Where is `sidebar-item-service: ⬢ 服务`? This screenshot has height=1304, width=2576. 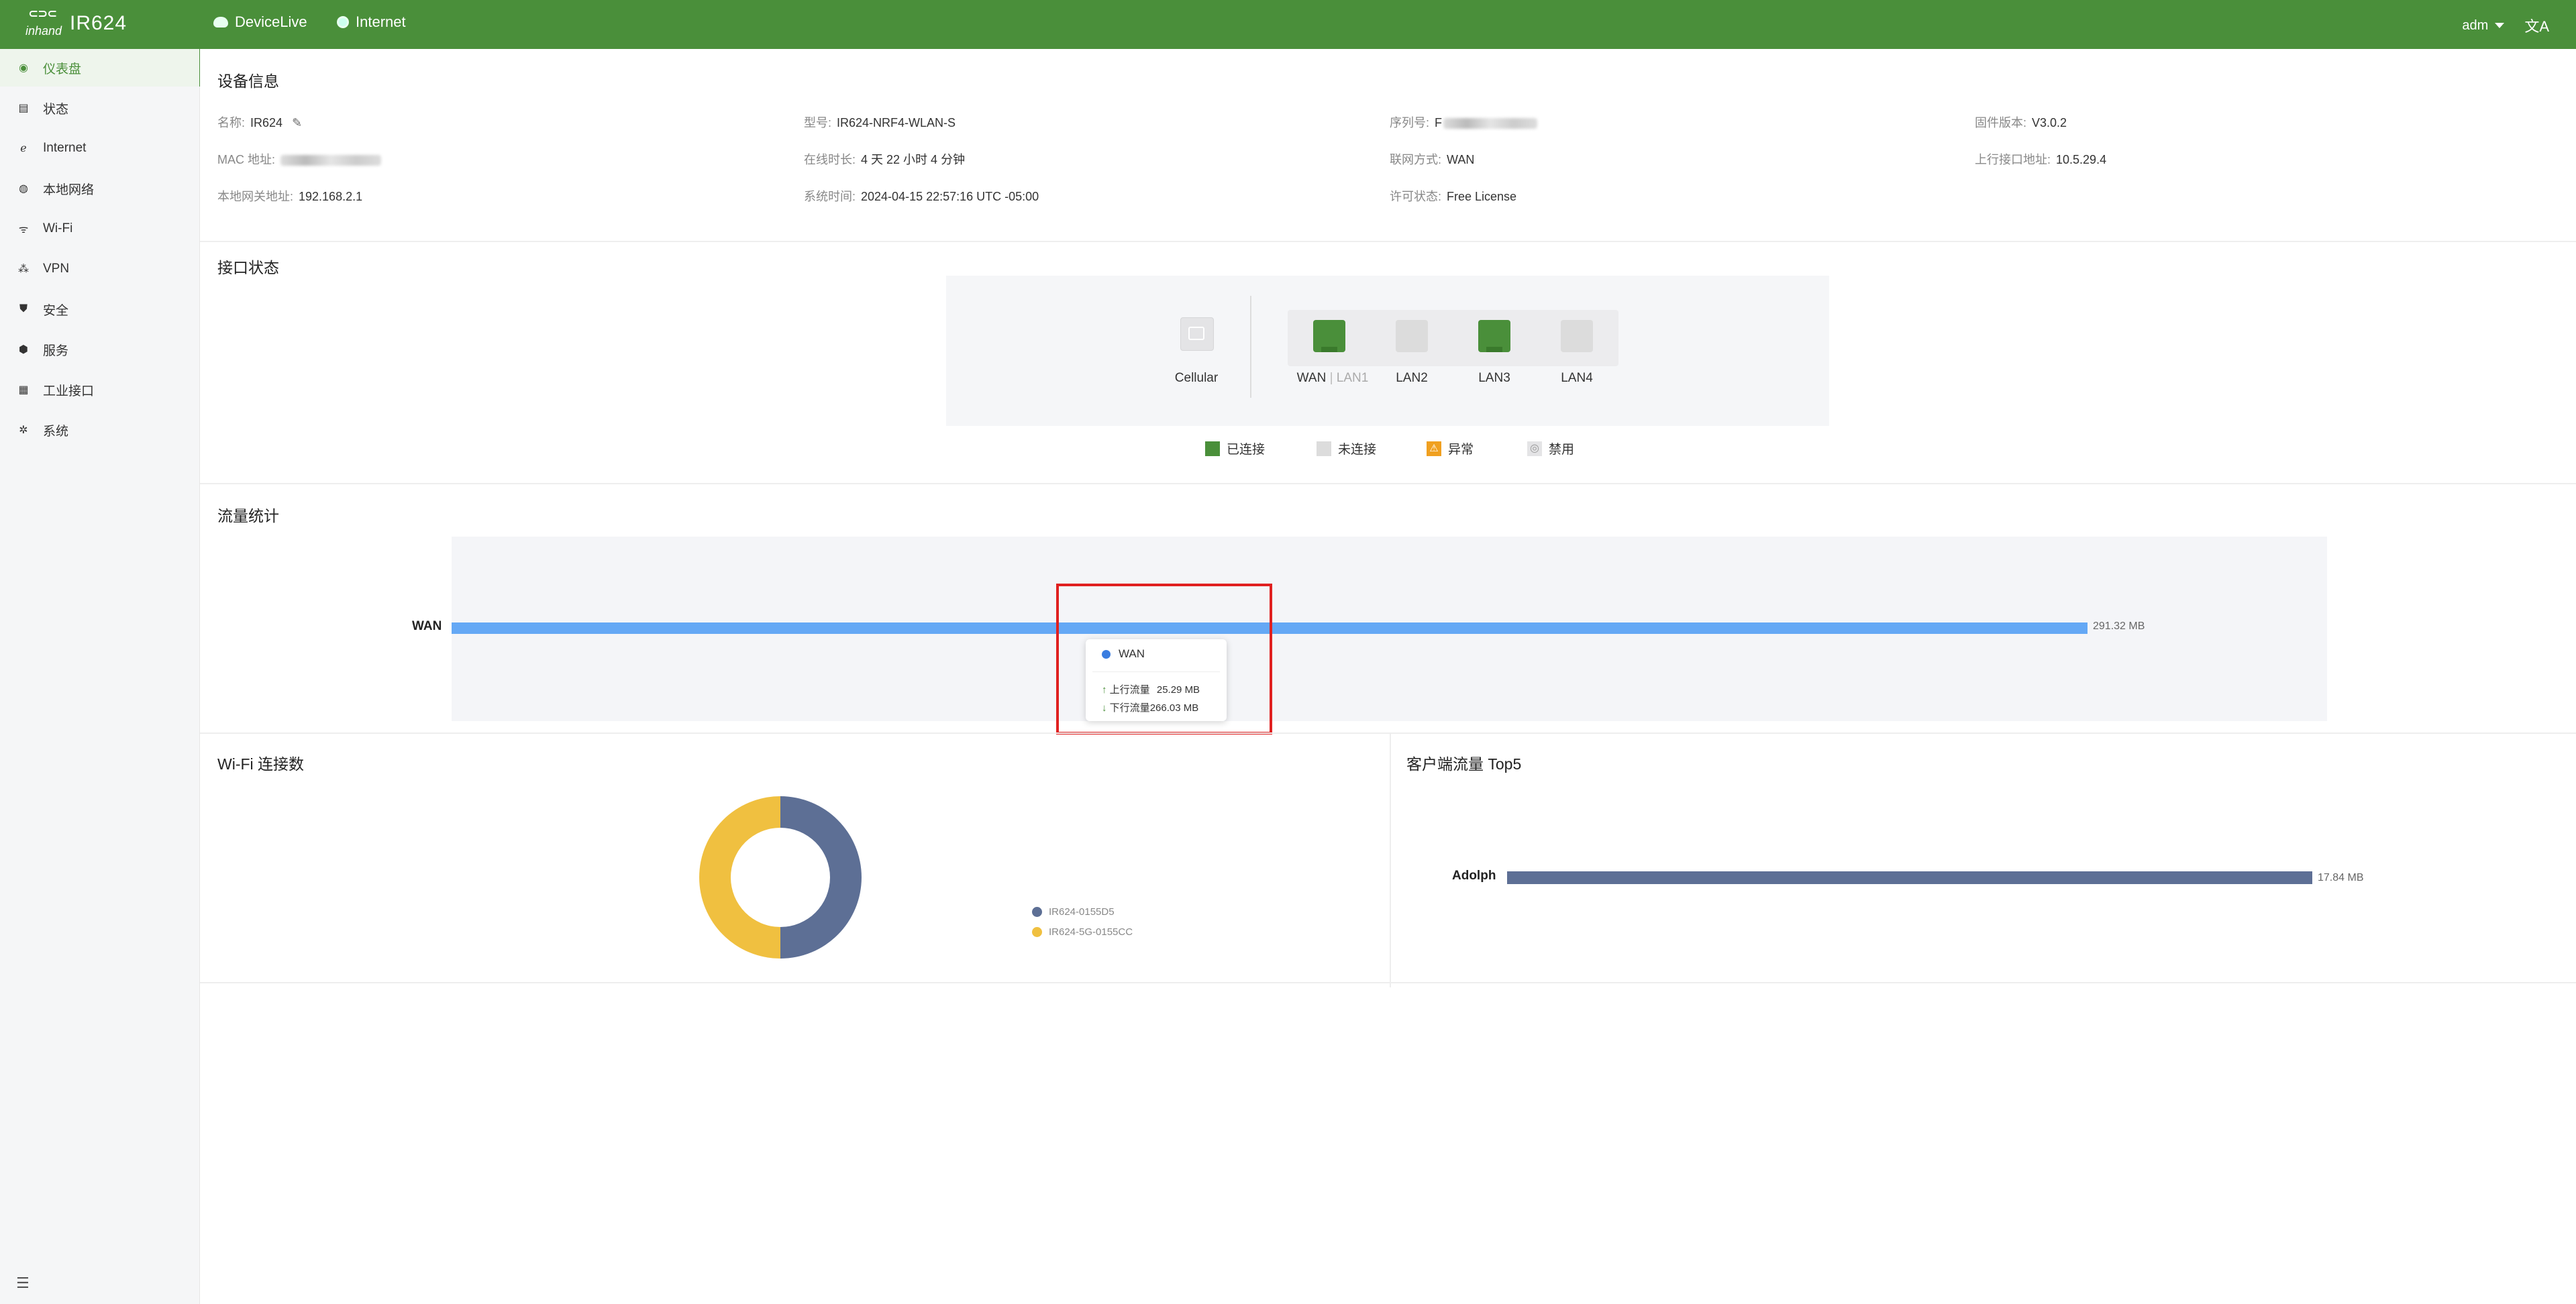
sidebar-item-service: ⬢ 服务 is located at coordinates (99, 350).